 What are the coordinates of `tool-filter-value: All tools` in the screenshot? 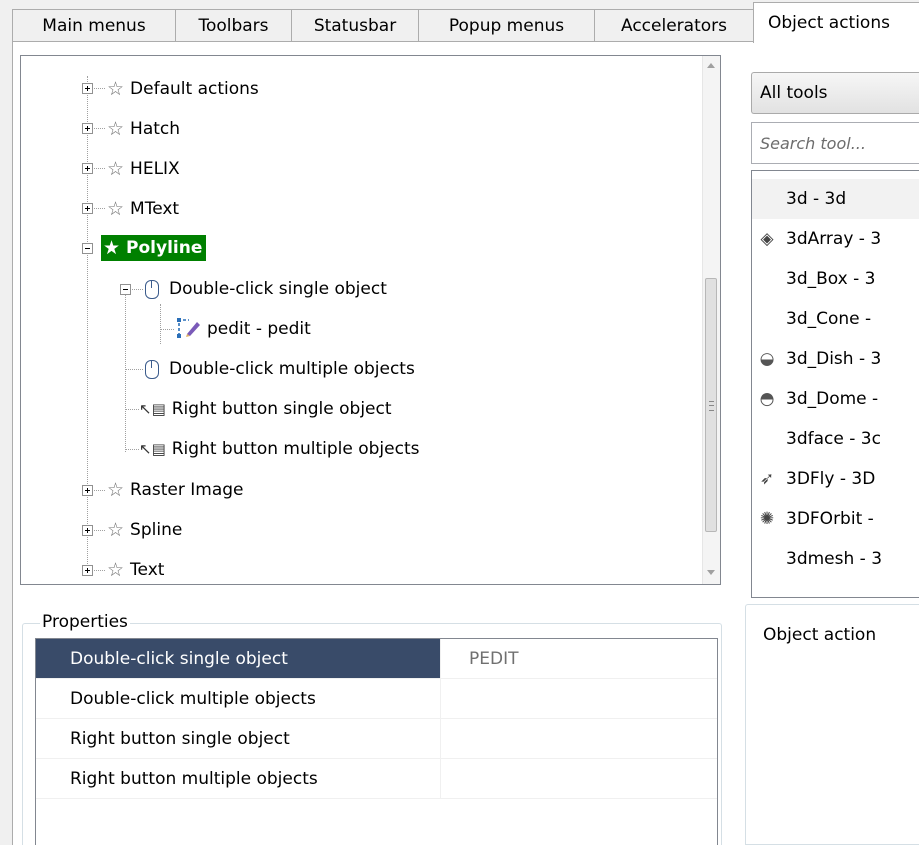 It's located at (794, 93).